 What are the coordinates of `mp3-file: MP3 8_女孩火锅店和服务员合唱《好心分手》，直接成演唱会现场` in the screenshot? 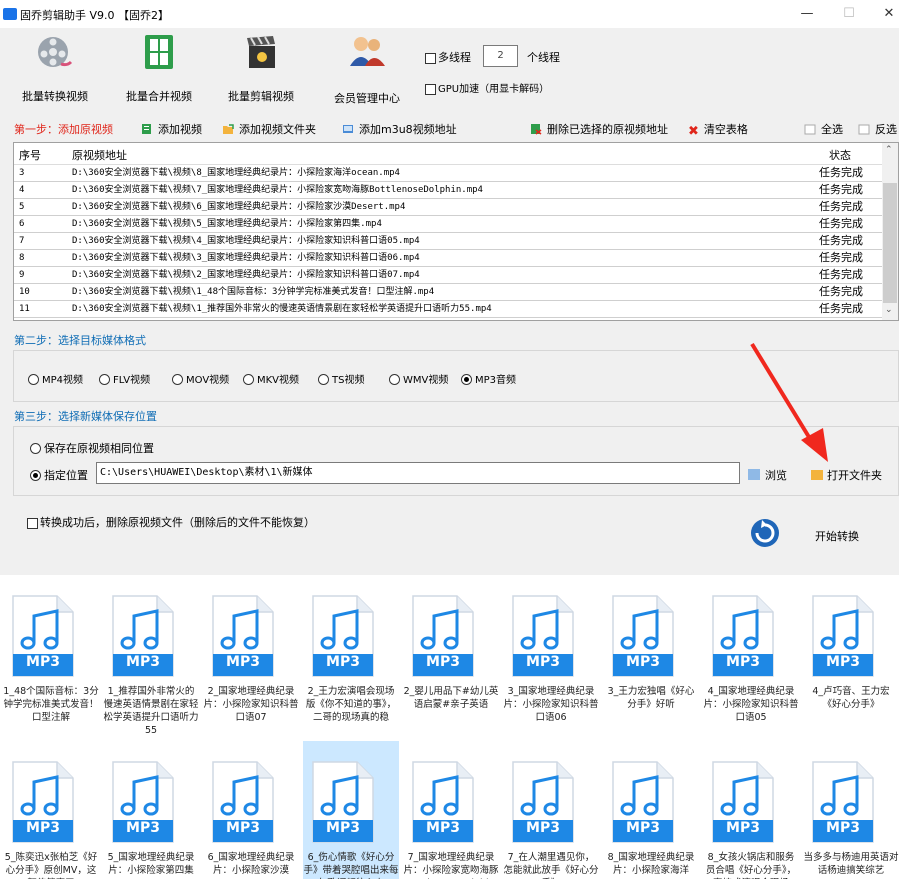 It's located at (751, 810).